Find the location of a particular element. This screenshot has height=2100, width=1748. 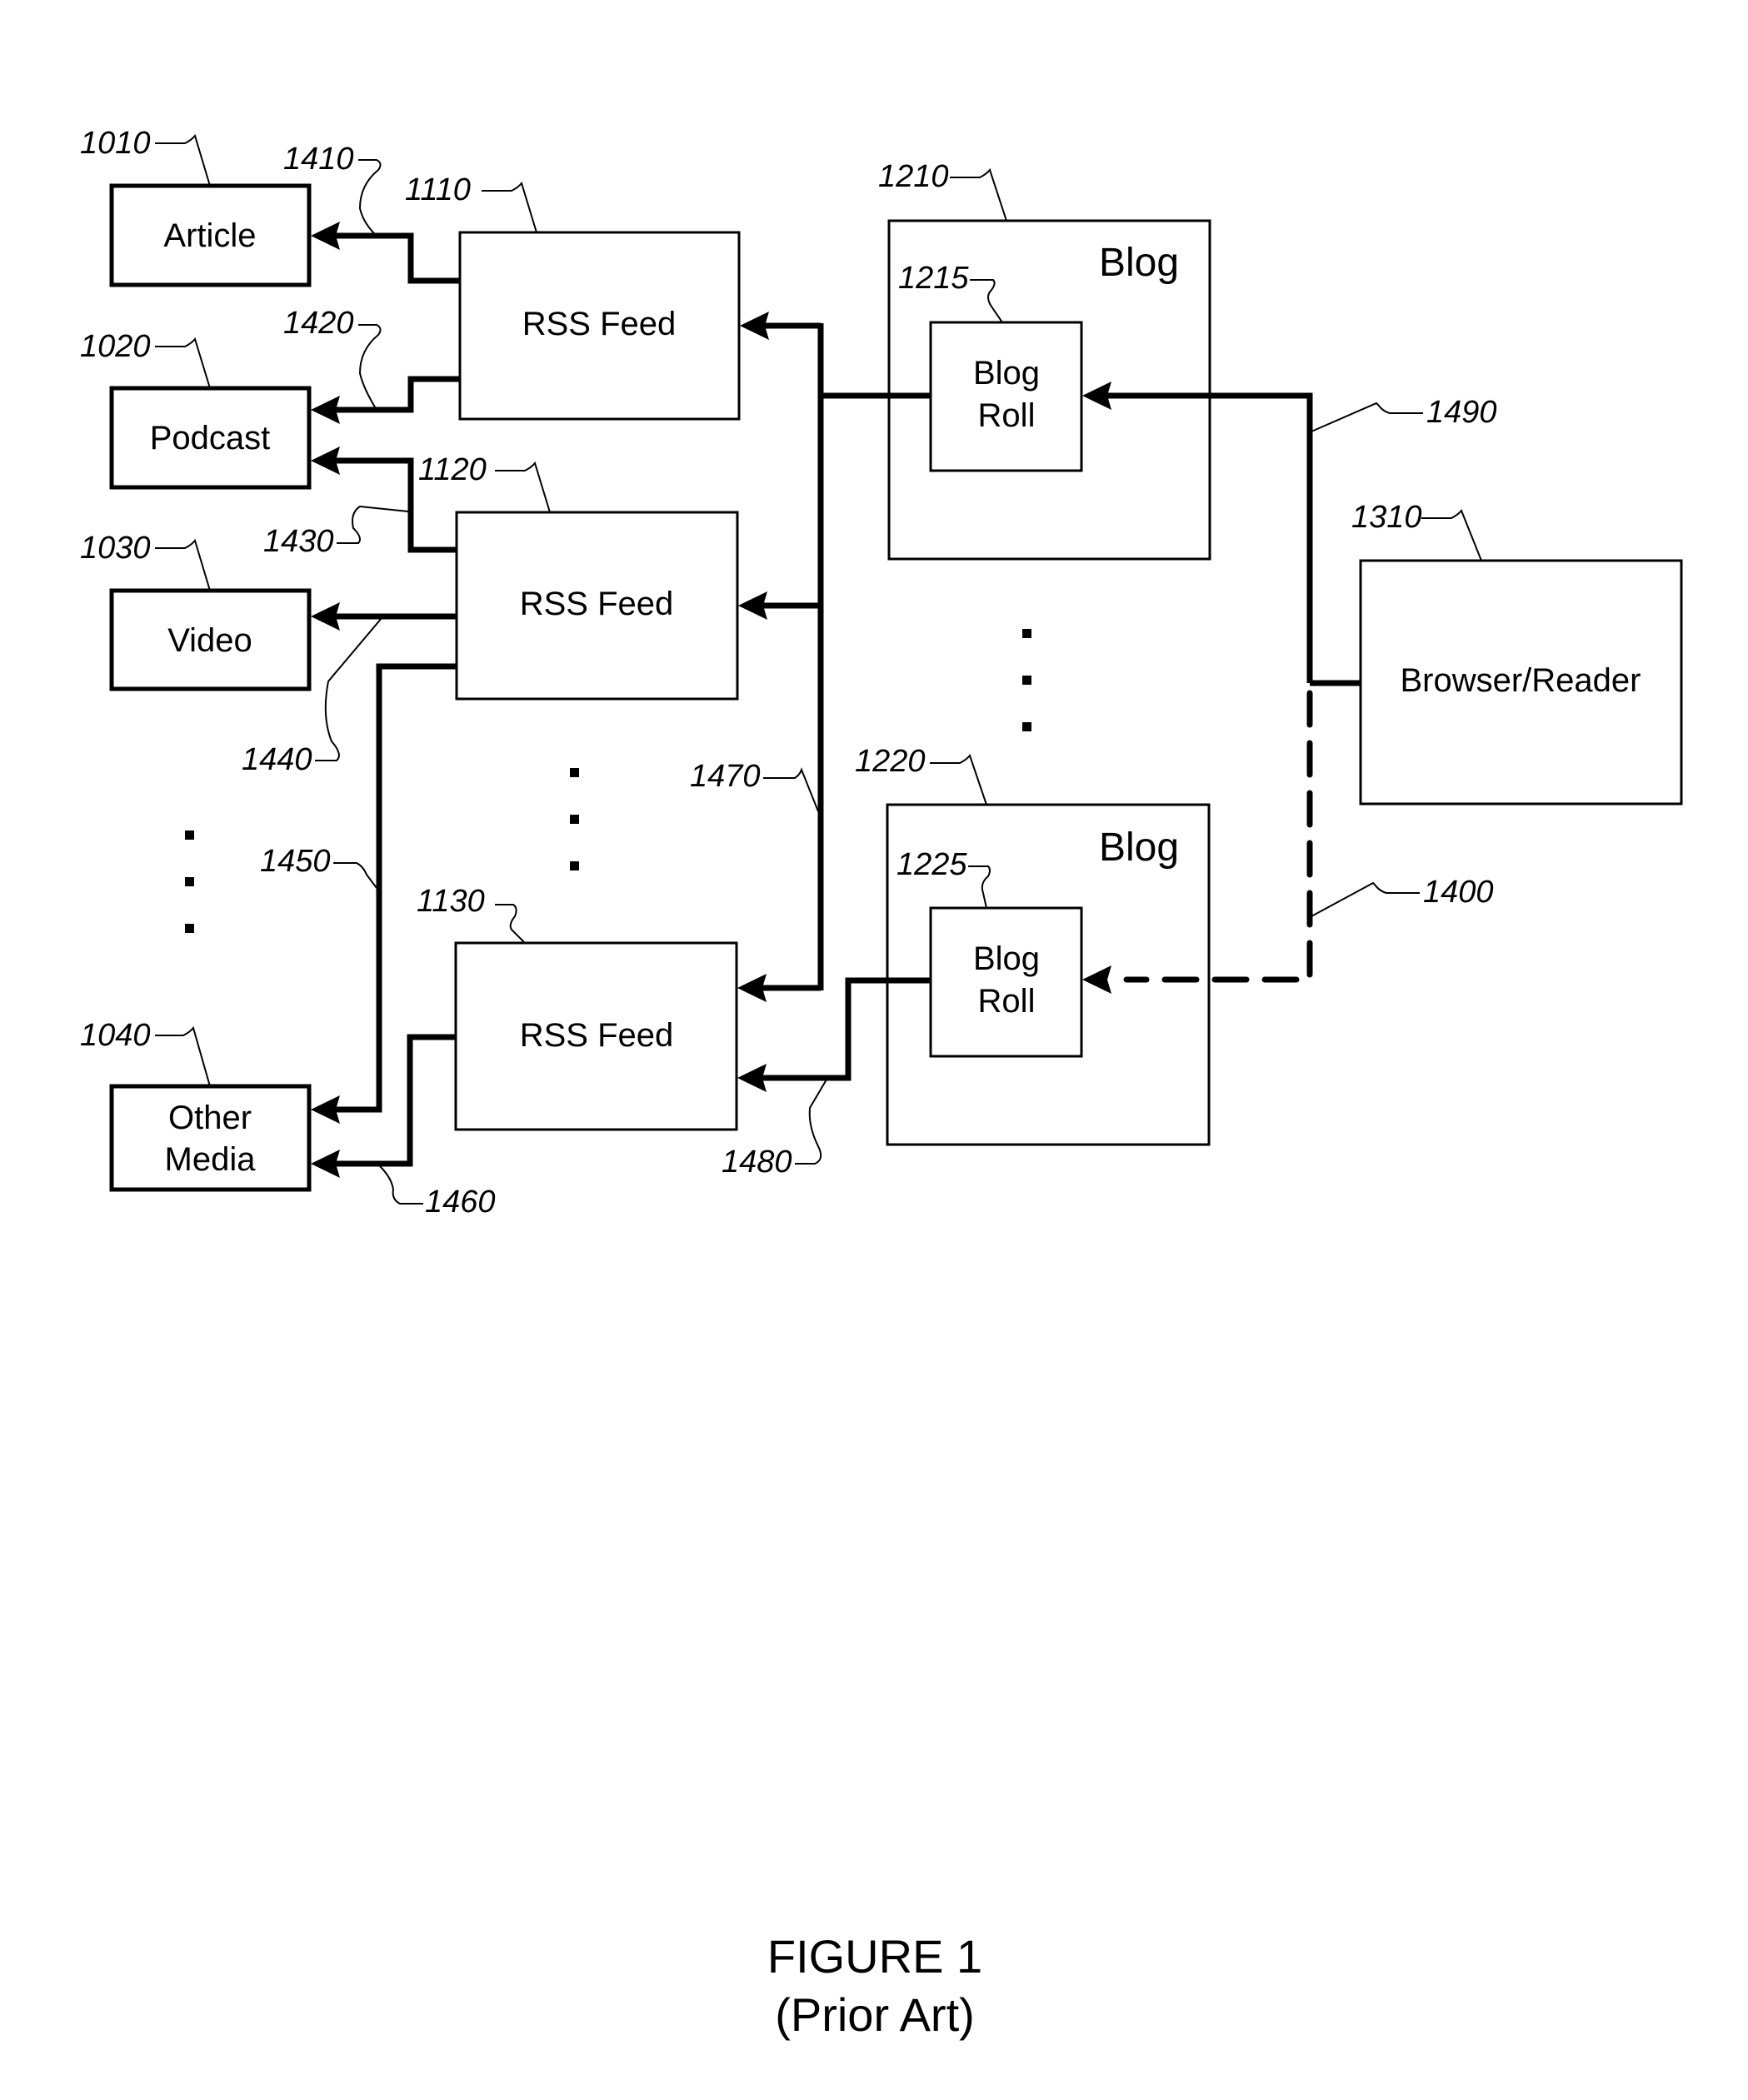

blog-ellipsis is located at coordinates (1026, 680).